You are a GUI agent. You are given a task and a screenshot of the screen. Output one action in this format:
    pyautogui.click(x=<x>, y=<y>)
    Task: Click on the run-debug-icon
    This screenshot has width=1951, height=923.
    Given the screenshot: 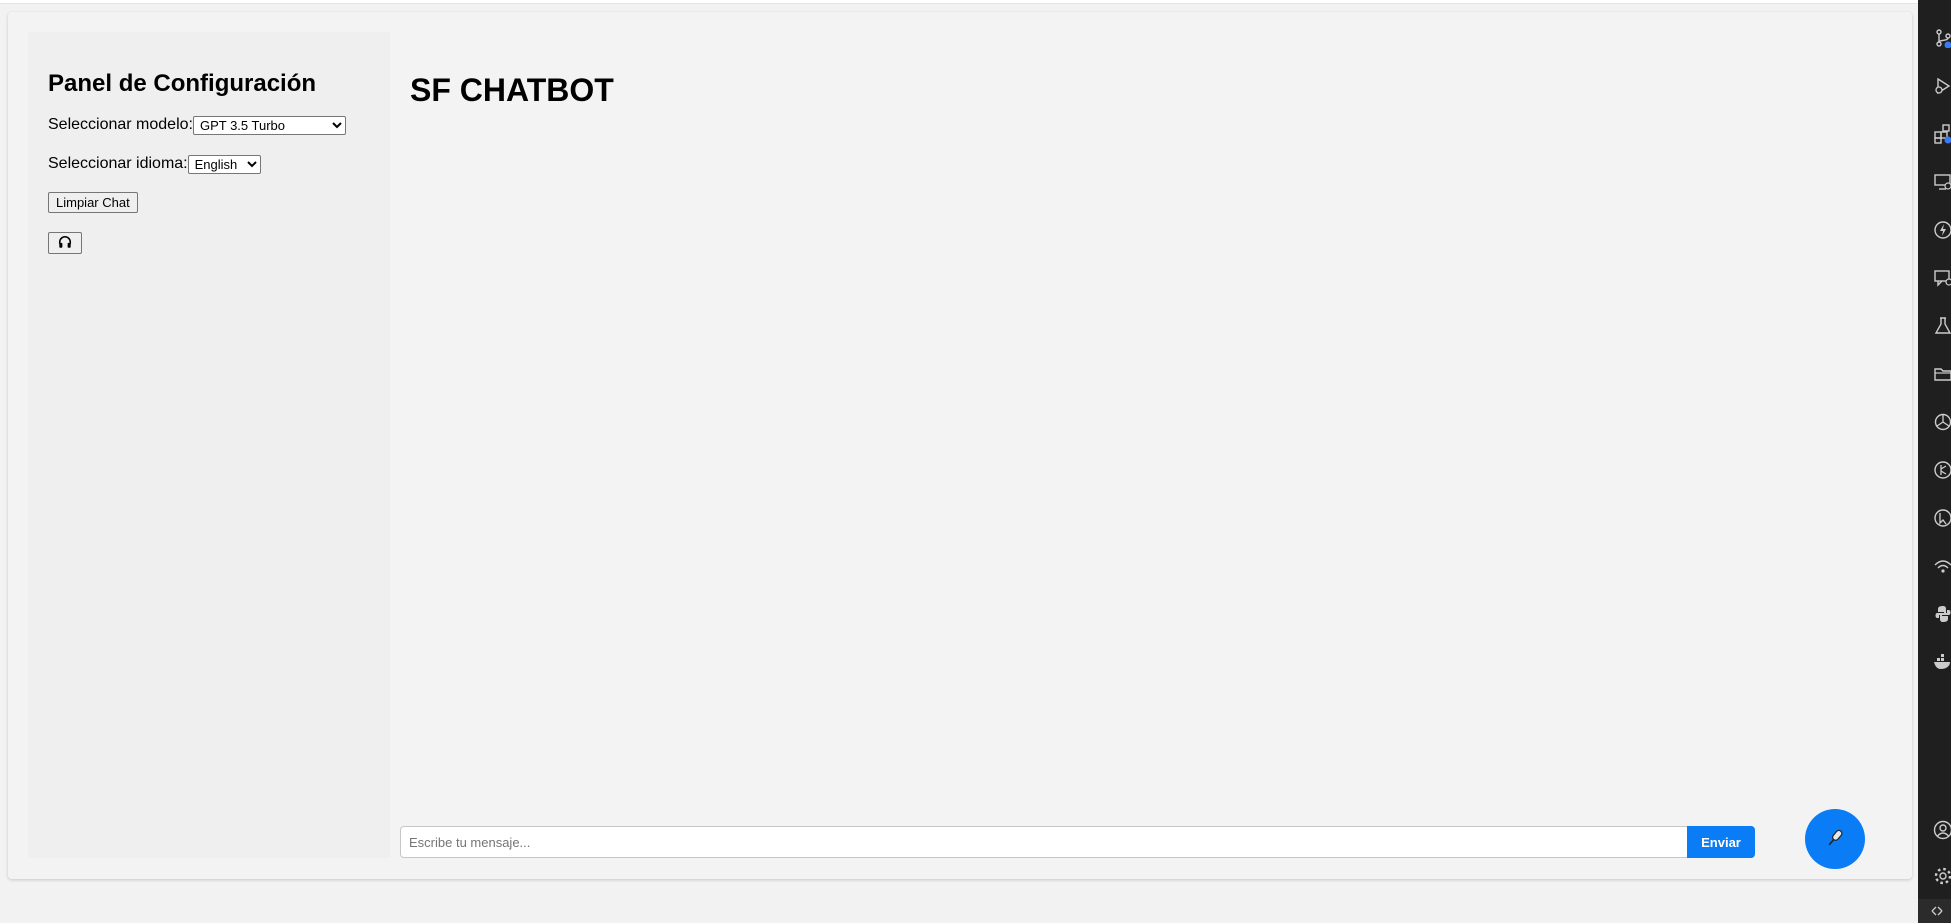 What is the action you would take?
    pyautogui.click(x=1941, y=86)
    